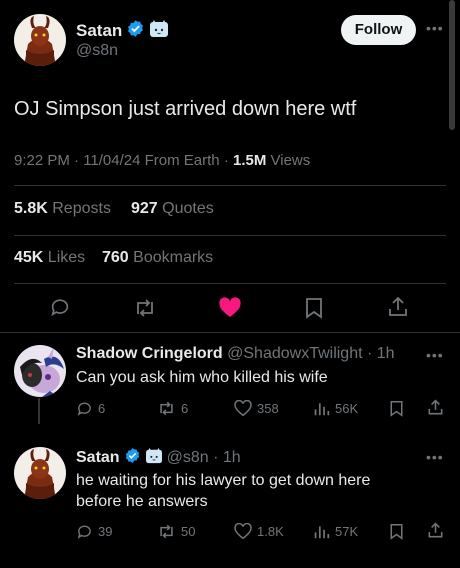 The height and width of the screenshot is (568, 460). What do you see at coordinates (64, 257) in the screenshot?
I see `likes-label: Likes` at bounding box center [64, 257].